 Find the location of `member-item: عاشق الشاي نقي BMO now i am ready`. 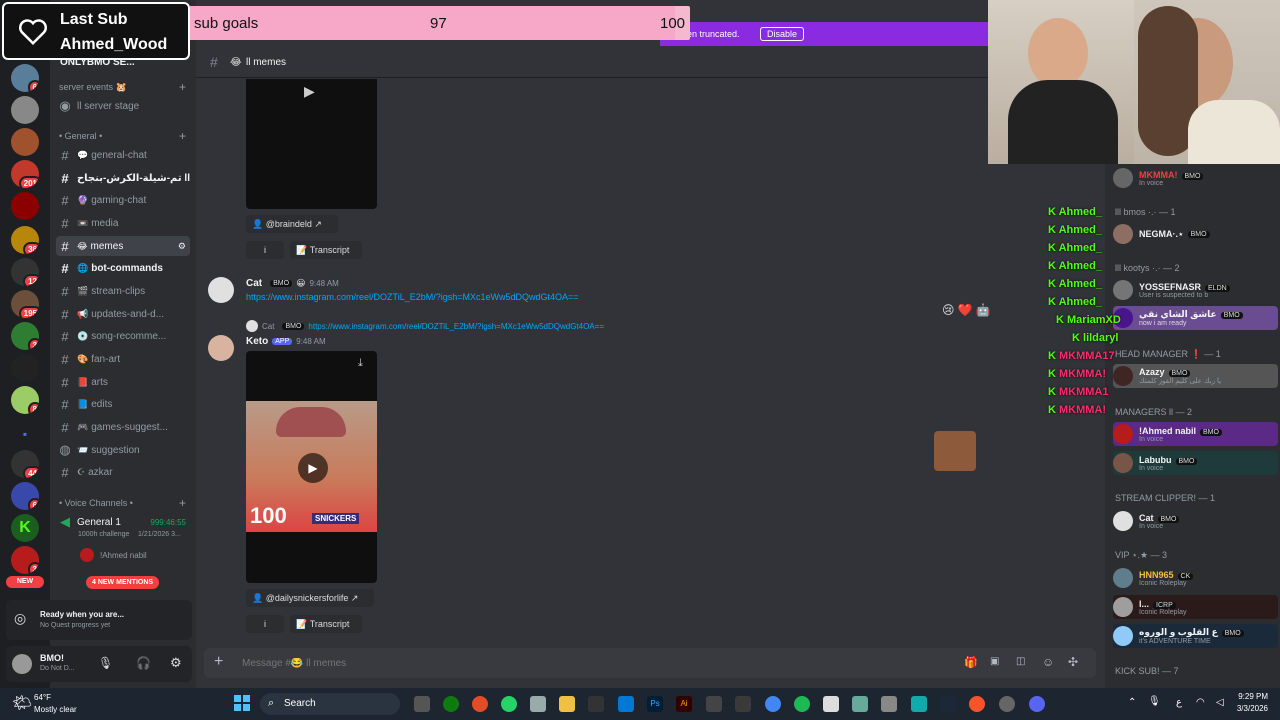

member-item: عاشق الشاي نقي BMO now i am ready is located at coordinates (1195, 318).